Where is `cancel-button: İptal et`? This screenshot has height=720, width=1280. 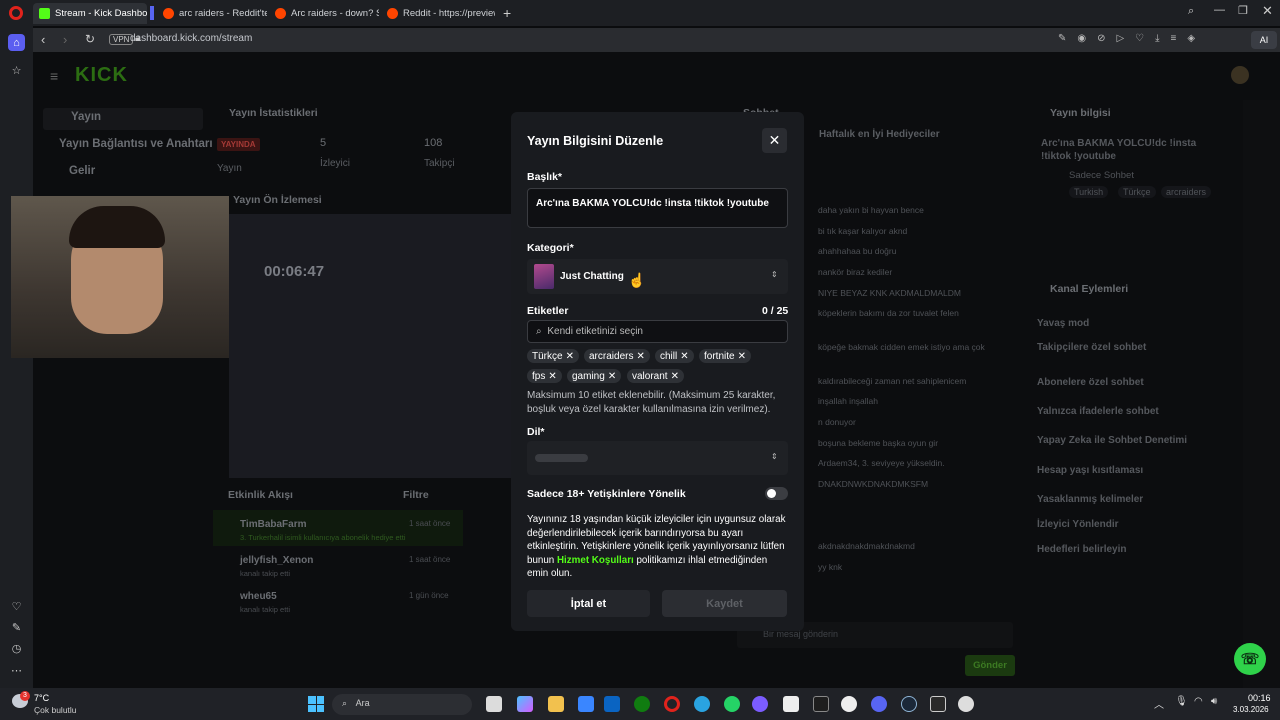 cancel-button: İptal et is located at coordinates (588, 603).